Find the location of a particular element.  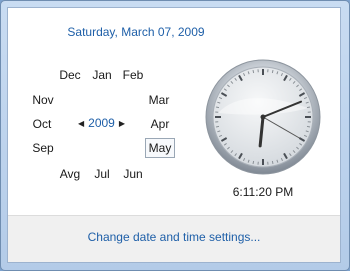

clock-center-pin is located at coordinates (263, 117).